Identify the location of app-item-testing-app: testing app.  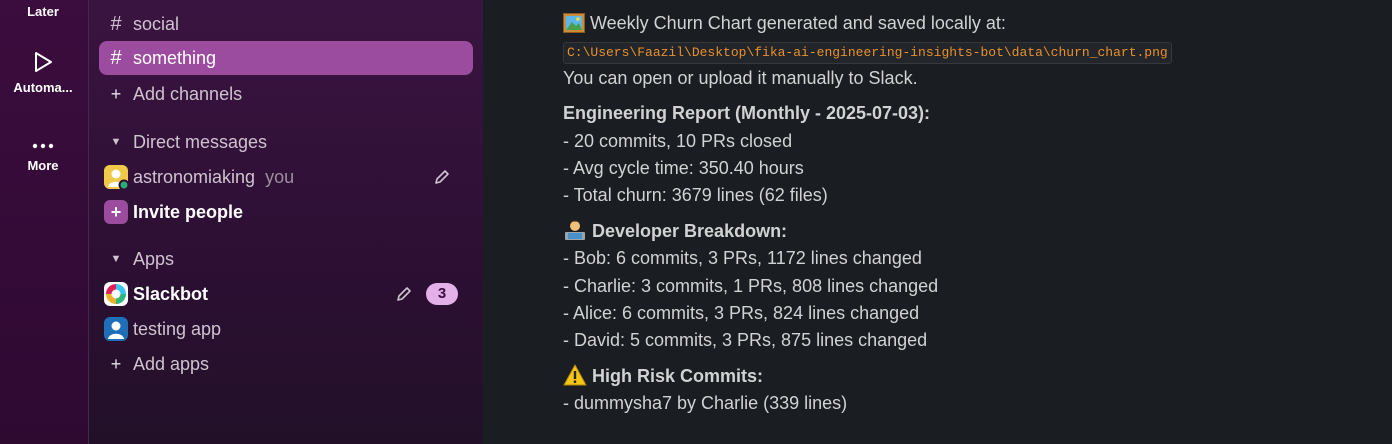
(286, 329).